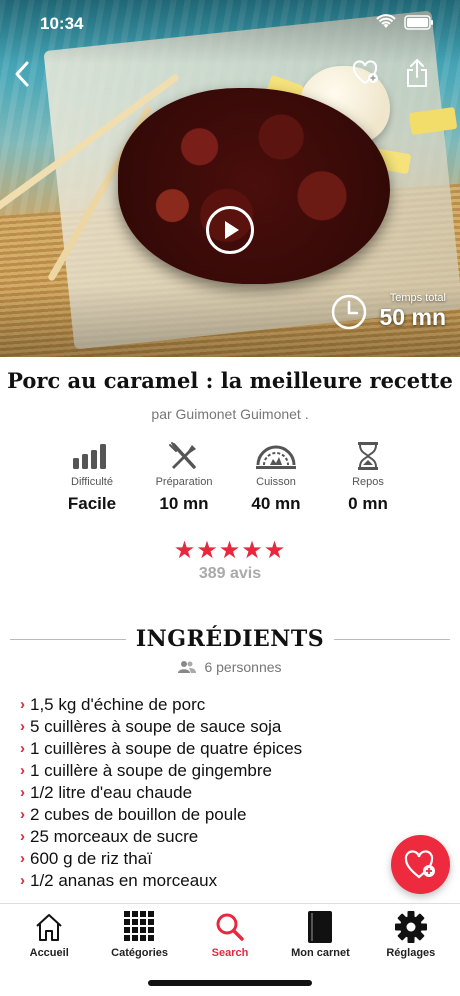  What do you see at coordinates (368, 503) in the screenshot?
I see `stat-value: 0 mn` at bounding box center [368, 503].